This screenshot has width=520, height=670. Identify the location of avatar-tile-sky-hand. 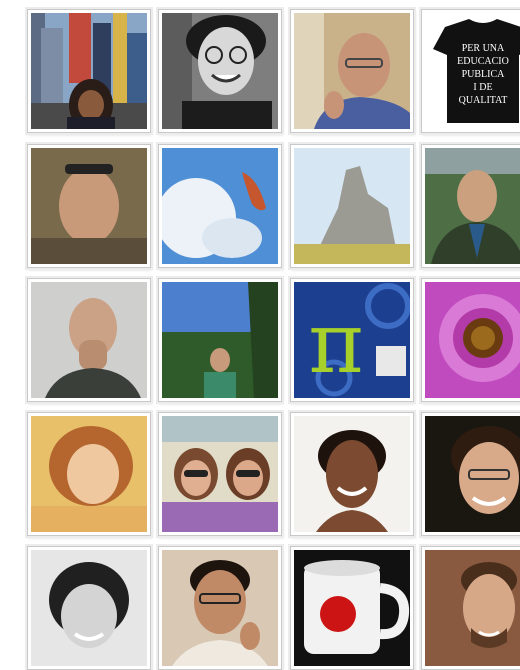
(220, 206).